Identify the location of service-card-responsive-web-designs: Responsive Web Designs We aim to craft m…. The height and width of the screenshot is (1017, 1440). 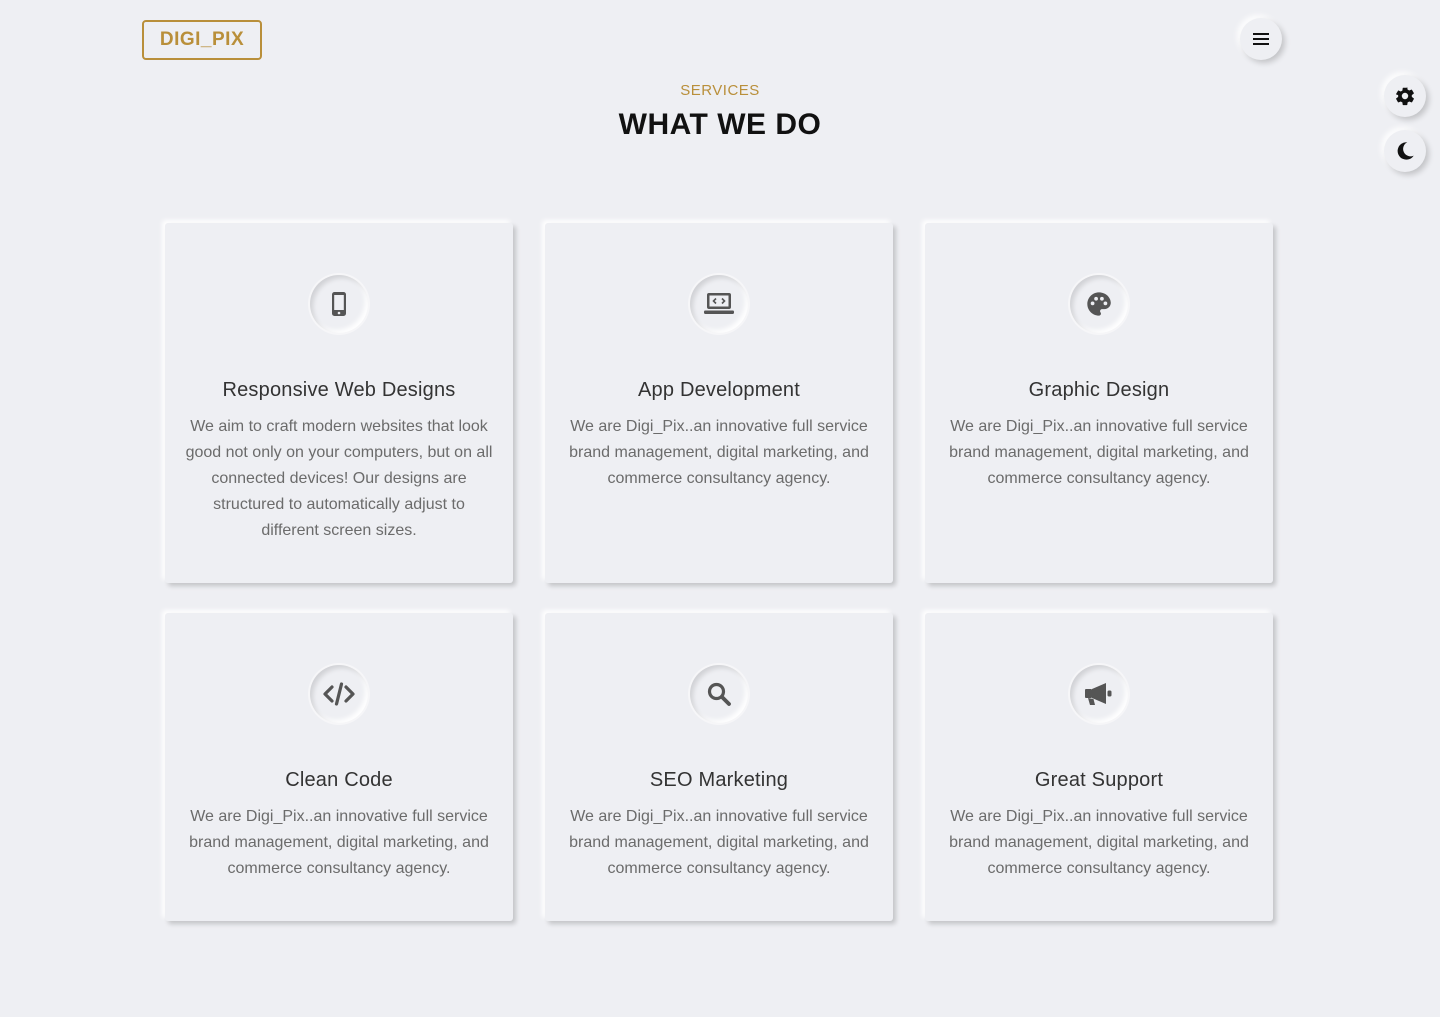
(339, 403).